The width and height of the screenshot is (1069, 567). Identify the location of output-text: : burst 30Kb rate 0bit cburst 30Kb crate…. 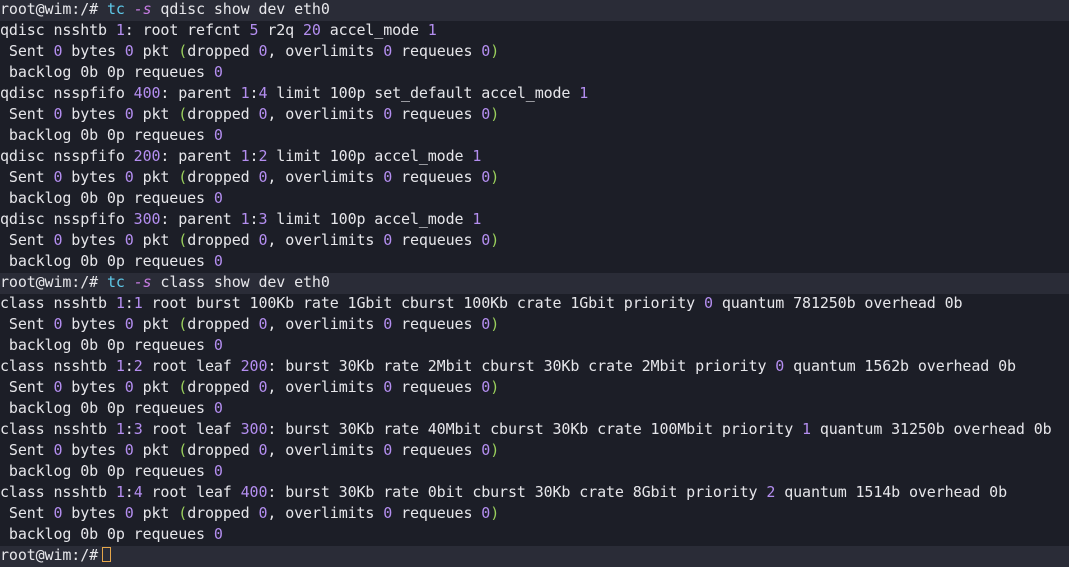
(517, 492).